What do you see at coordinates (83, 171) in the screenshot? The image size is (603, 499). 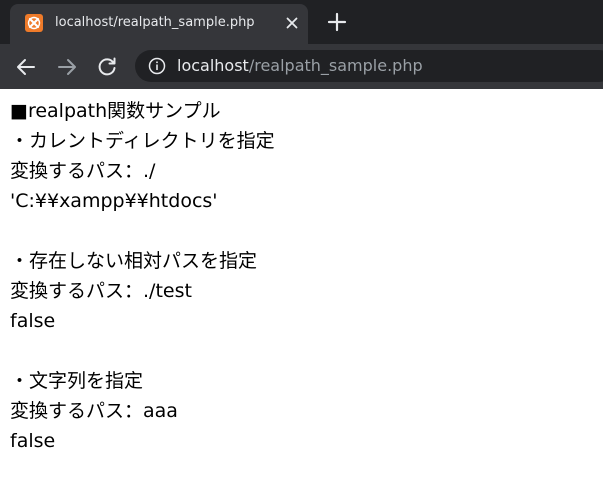 I see `path-label-current: 変換するパス：./` at bounding box center [83, 171].